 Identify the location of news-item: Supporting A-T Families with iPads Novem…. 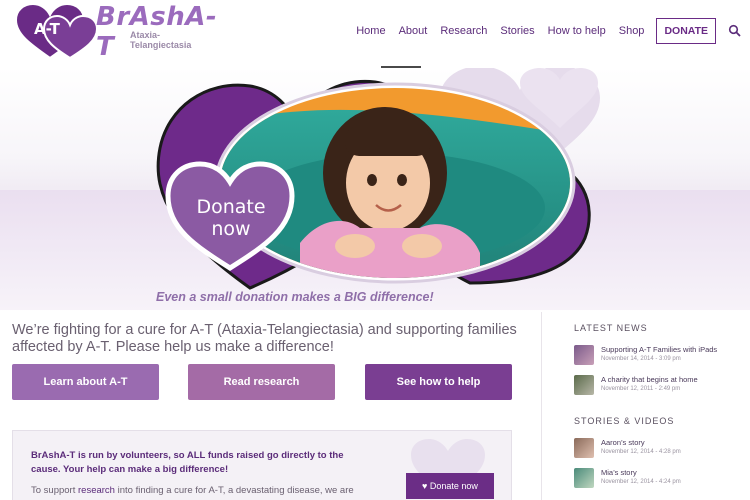
(659, 358).